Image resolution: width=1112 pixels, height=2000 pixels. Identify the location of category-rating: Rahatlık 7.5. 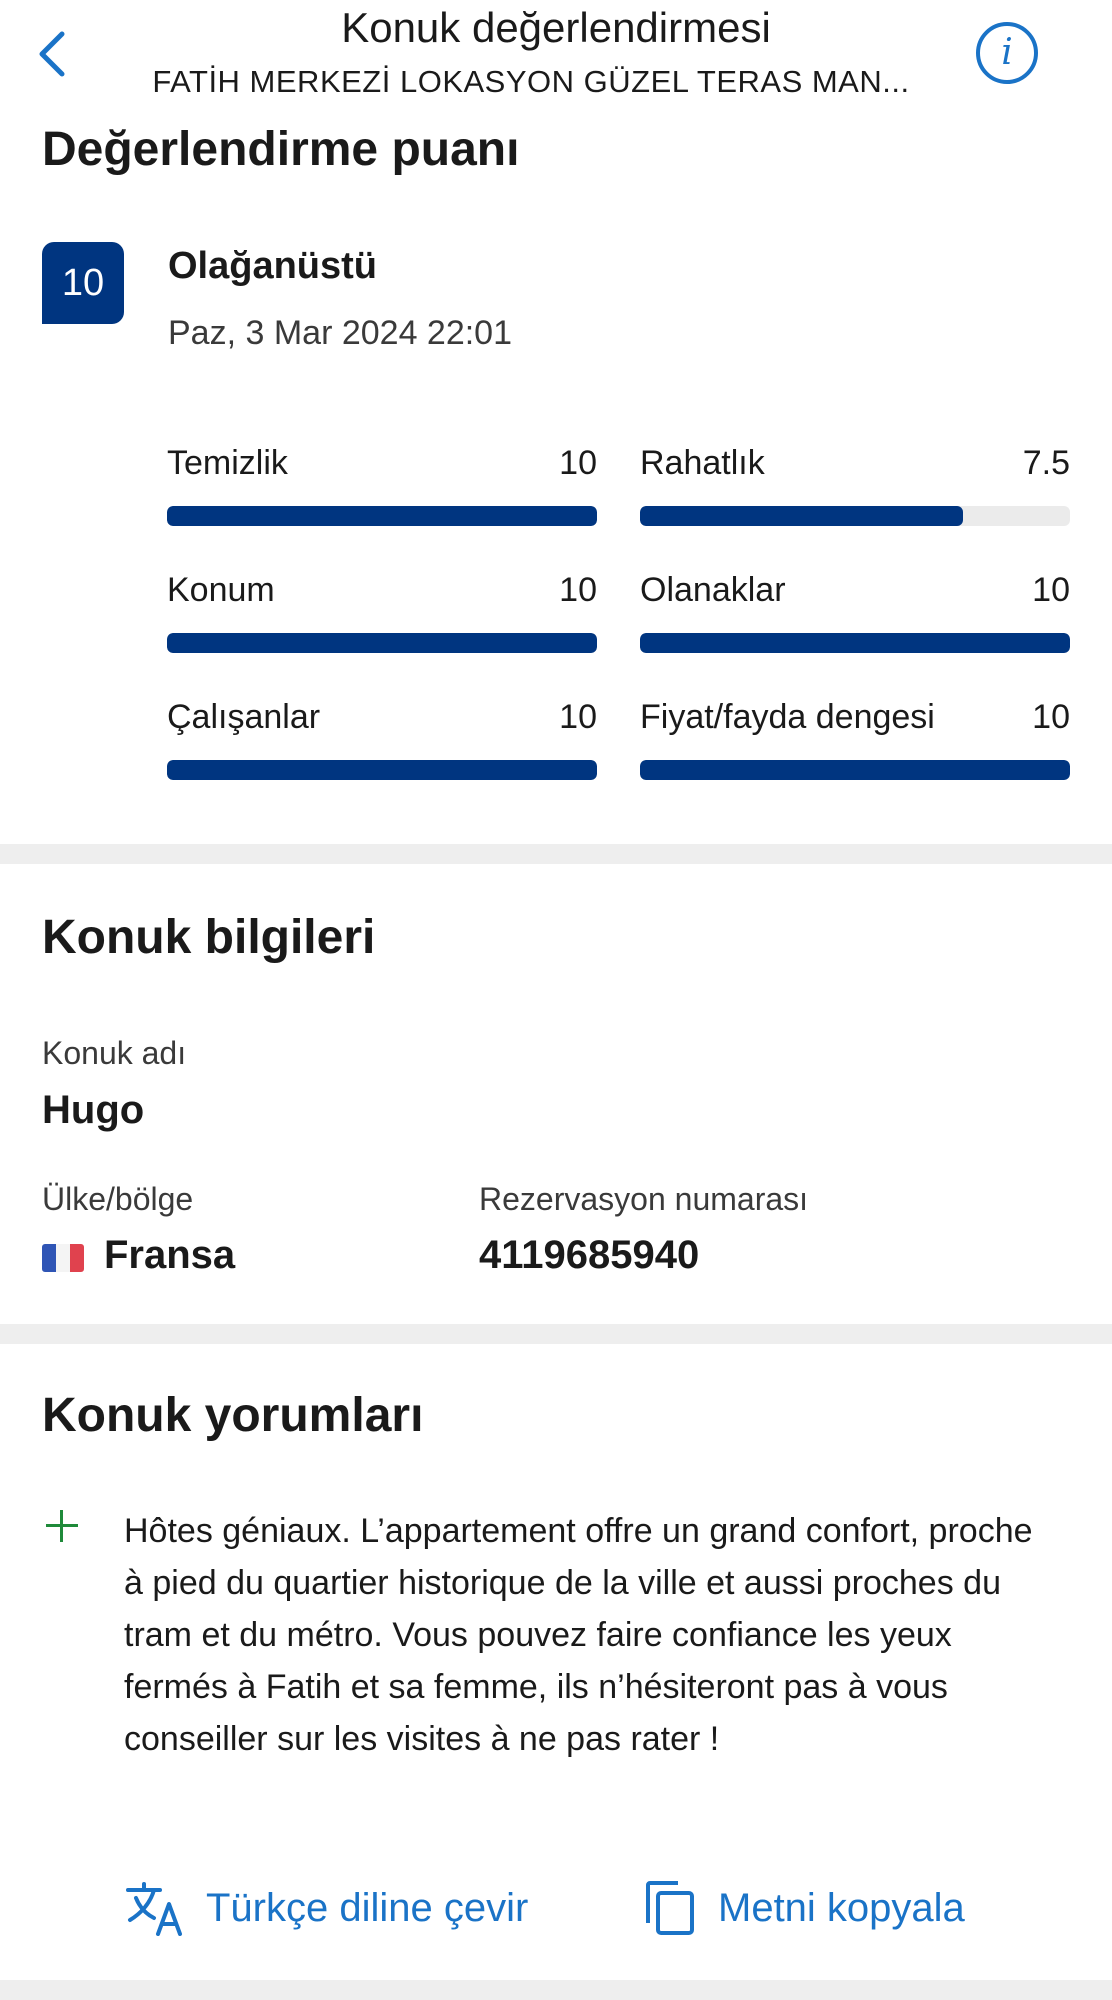
(855, 489).